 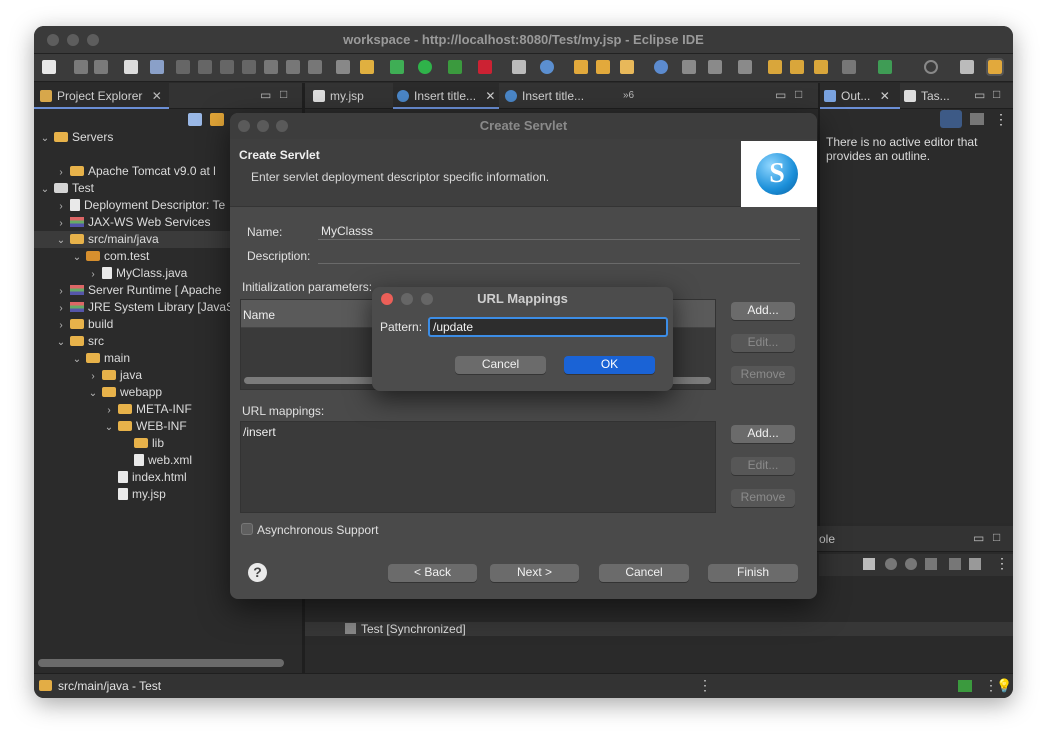 What do you see at coordinates (775, 67) in the screenshot?
I see `last-edit-icon` at bounding box center [775, 67].